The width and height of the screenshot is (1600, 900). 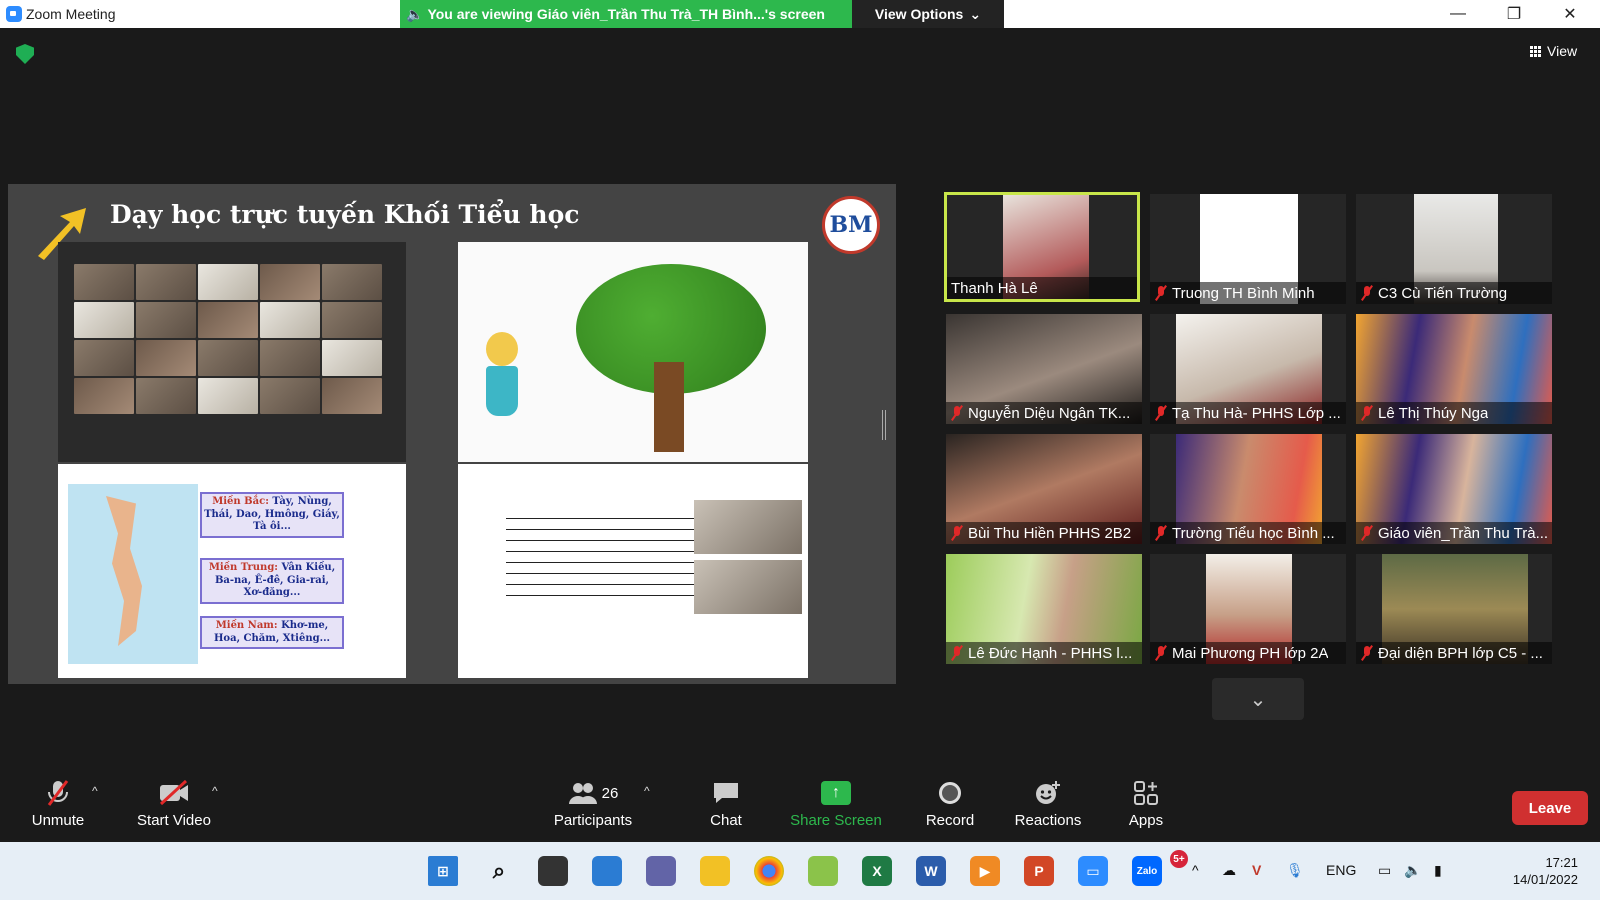 What do you see at coordinates (71, 14) in the screenshot?
I see `window-title: Zoom Meeting` at bounding box center [71, 14].